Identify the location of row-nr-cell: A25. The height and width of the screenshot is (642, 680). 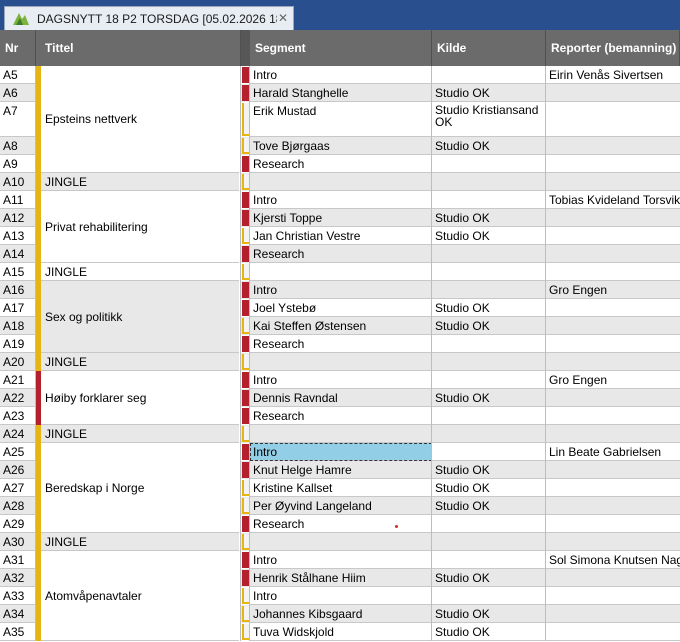
(18, 452).